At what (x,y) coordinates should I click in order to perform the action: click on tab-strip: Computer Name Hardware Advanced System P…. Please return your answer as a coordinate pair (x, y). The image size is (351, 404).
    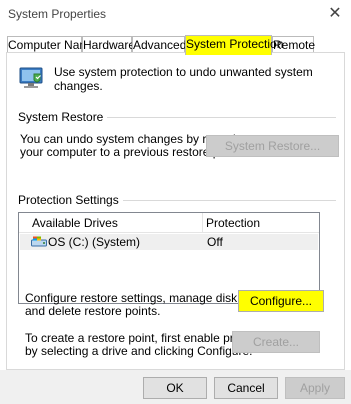
    Looking at the image, I should click on (175, 45).